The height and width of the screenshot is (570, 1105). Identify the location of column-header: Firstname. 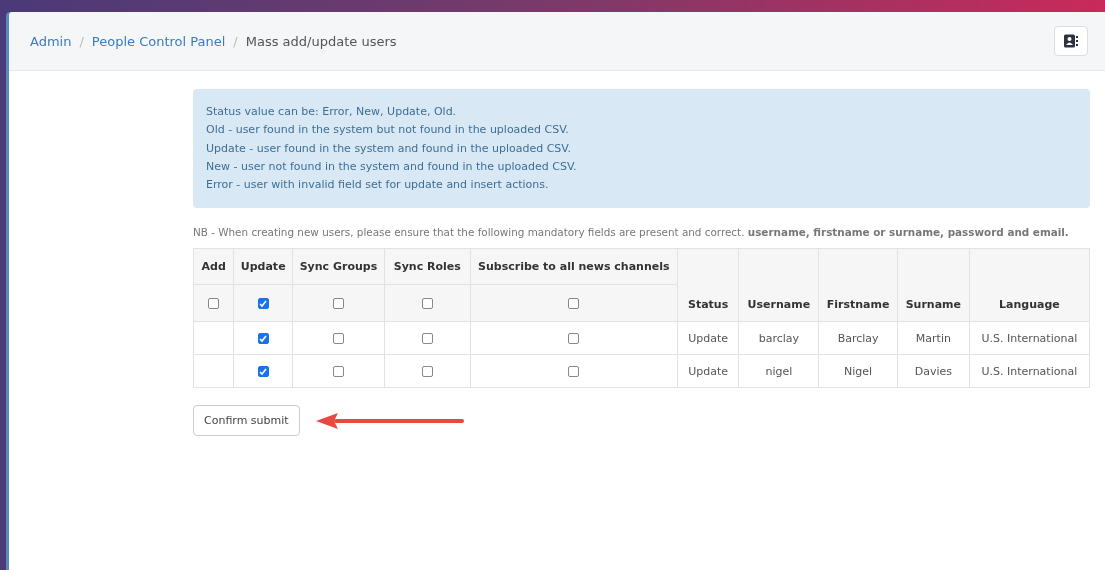
(858, 285).